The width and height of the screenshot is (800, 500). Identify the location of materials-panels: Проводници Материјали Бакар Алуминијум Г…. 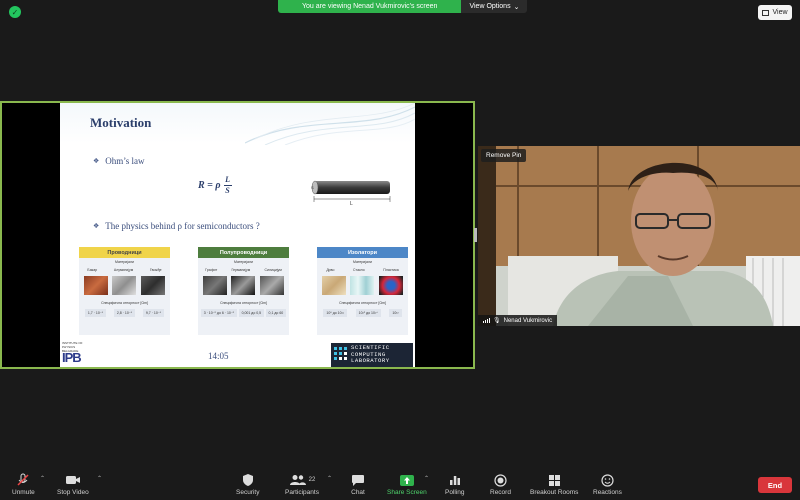
(244, 292).